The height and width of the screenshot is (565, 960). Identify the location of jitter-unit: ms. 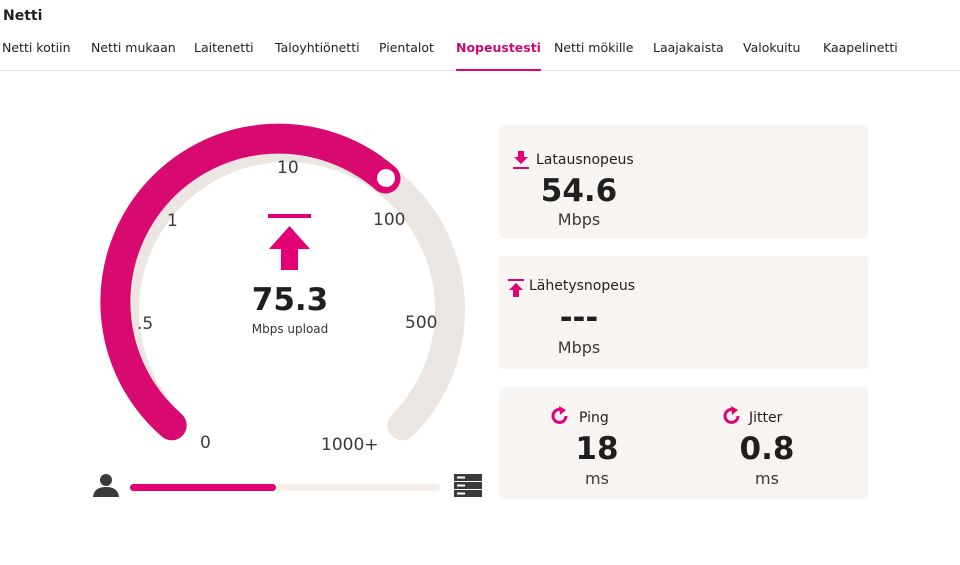
(767, 478).